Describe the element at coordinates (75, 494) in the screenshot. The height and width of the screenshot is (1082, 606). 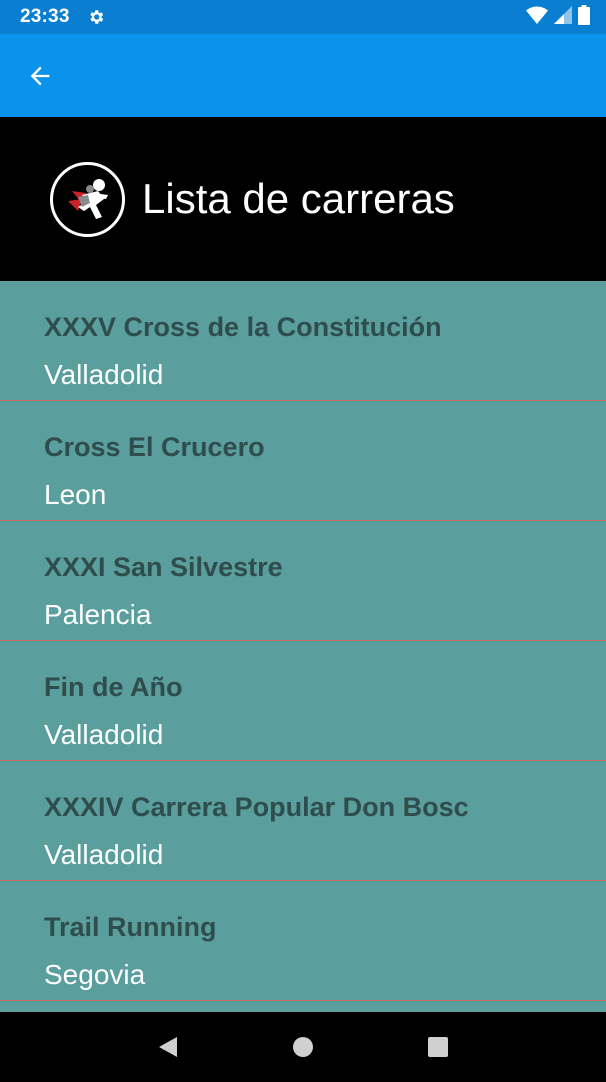
I see `race-city: Leon` at that location.